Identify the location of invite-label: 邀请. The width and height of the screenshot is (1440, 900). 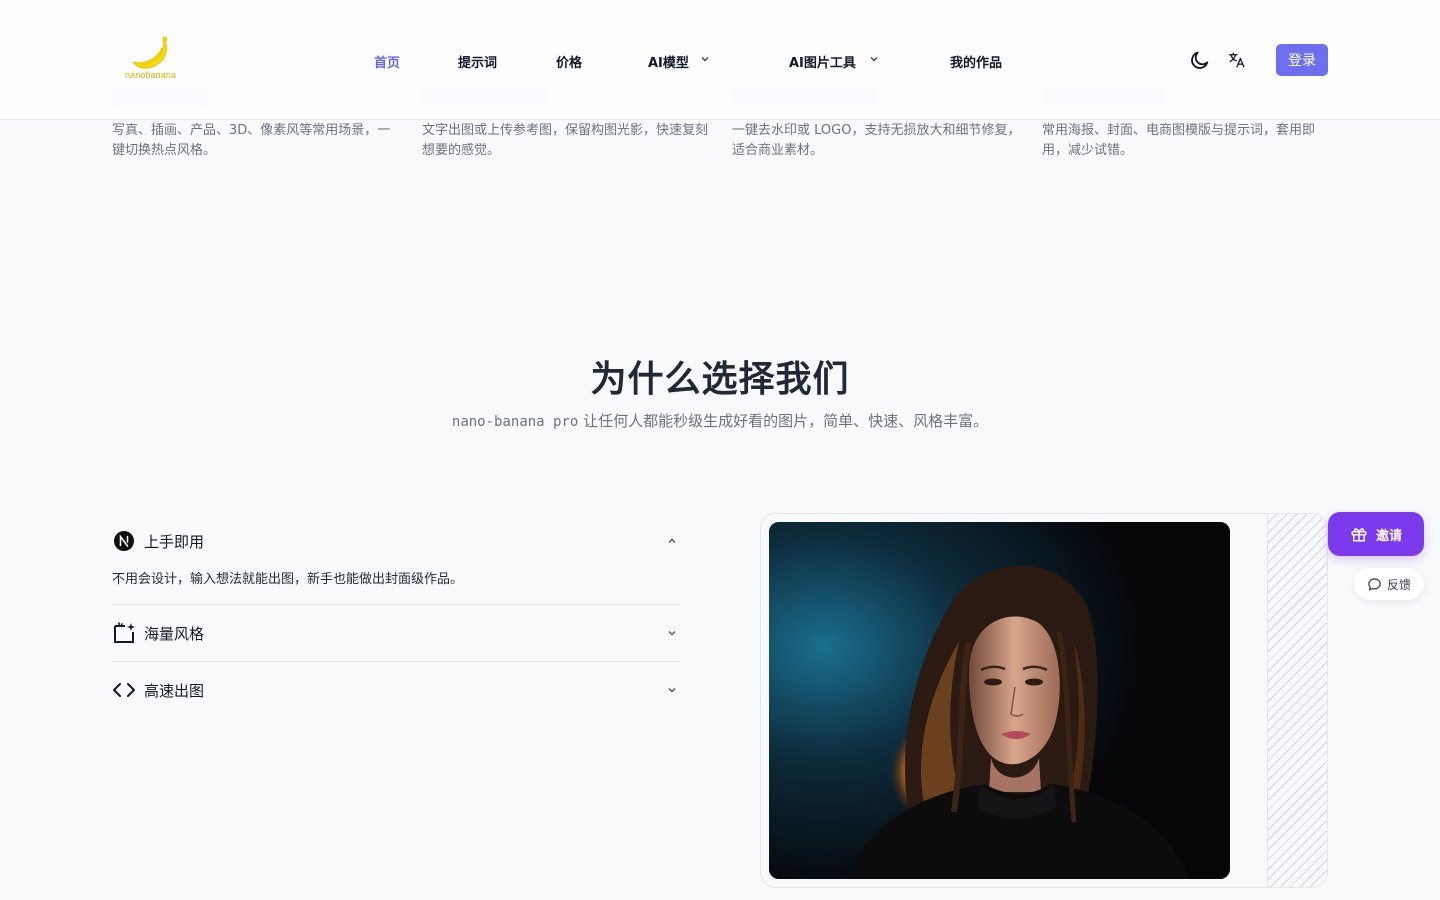
(1388, 536).